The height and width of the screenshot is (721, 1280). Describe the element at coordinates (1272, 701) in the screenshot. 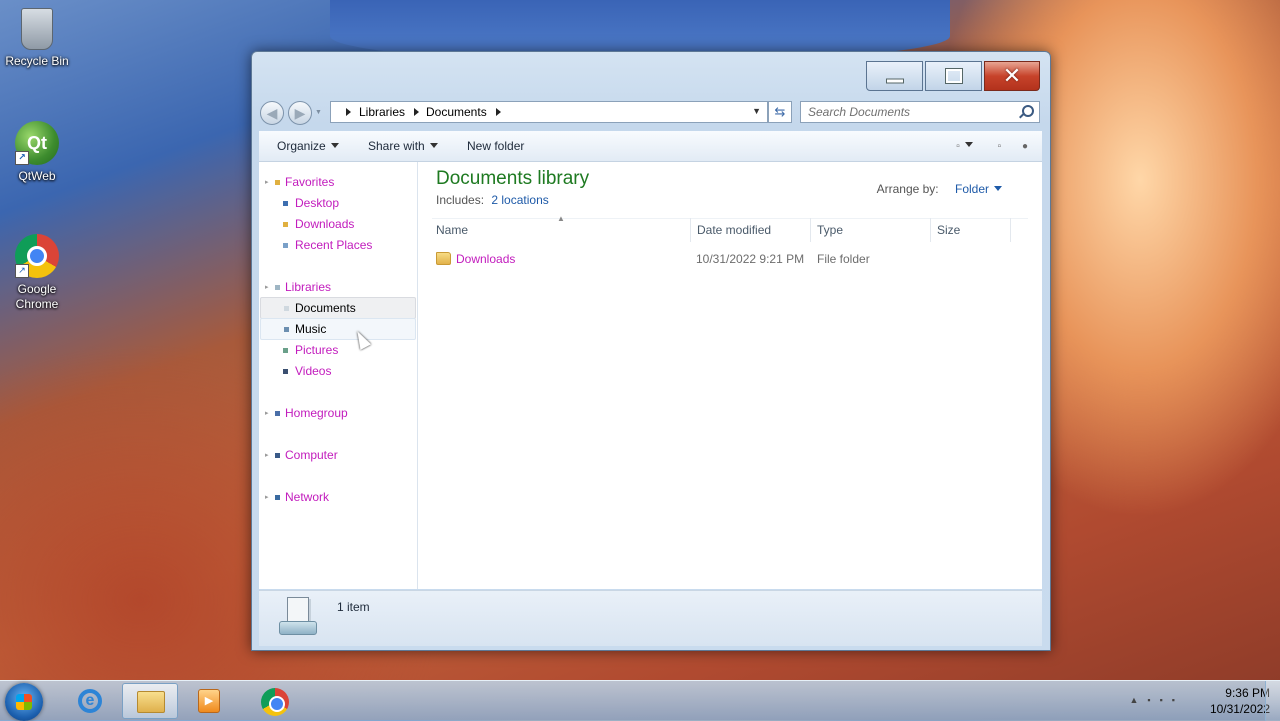

I see `show-desktop-button` at that location.